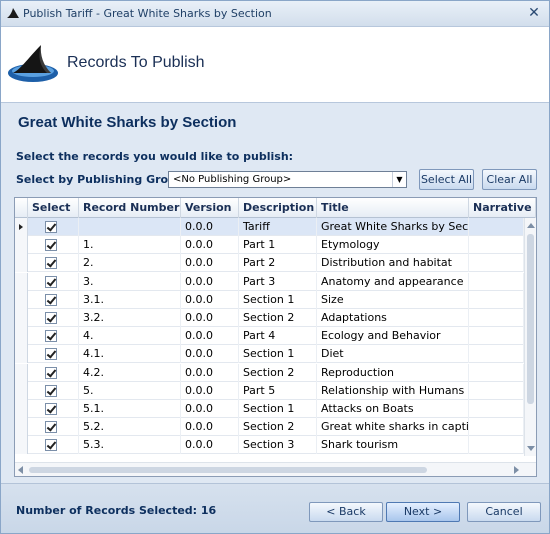  I want to click on table-row: 4.1. 0.0.0 Section 1 Diet, so click(269, 354).